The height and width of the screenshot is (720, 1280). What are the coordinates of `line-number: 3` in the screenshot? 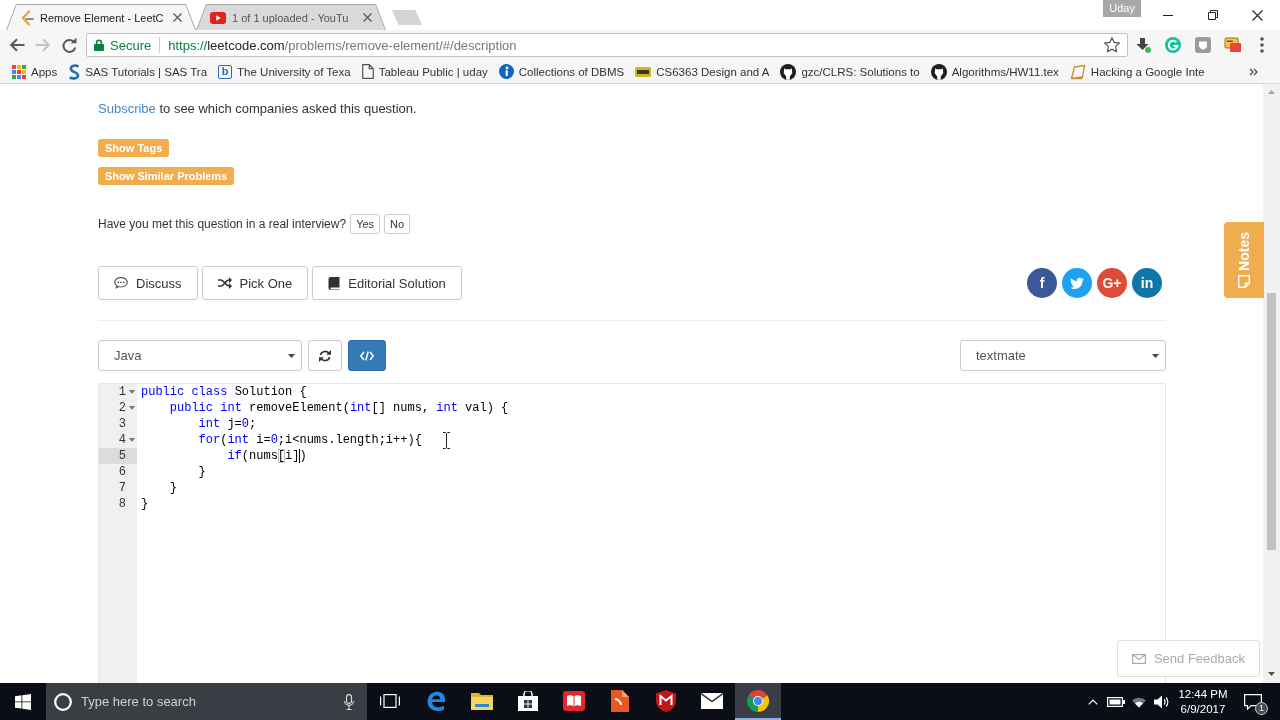 It's located at (122, 424).